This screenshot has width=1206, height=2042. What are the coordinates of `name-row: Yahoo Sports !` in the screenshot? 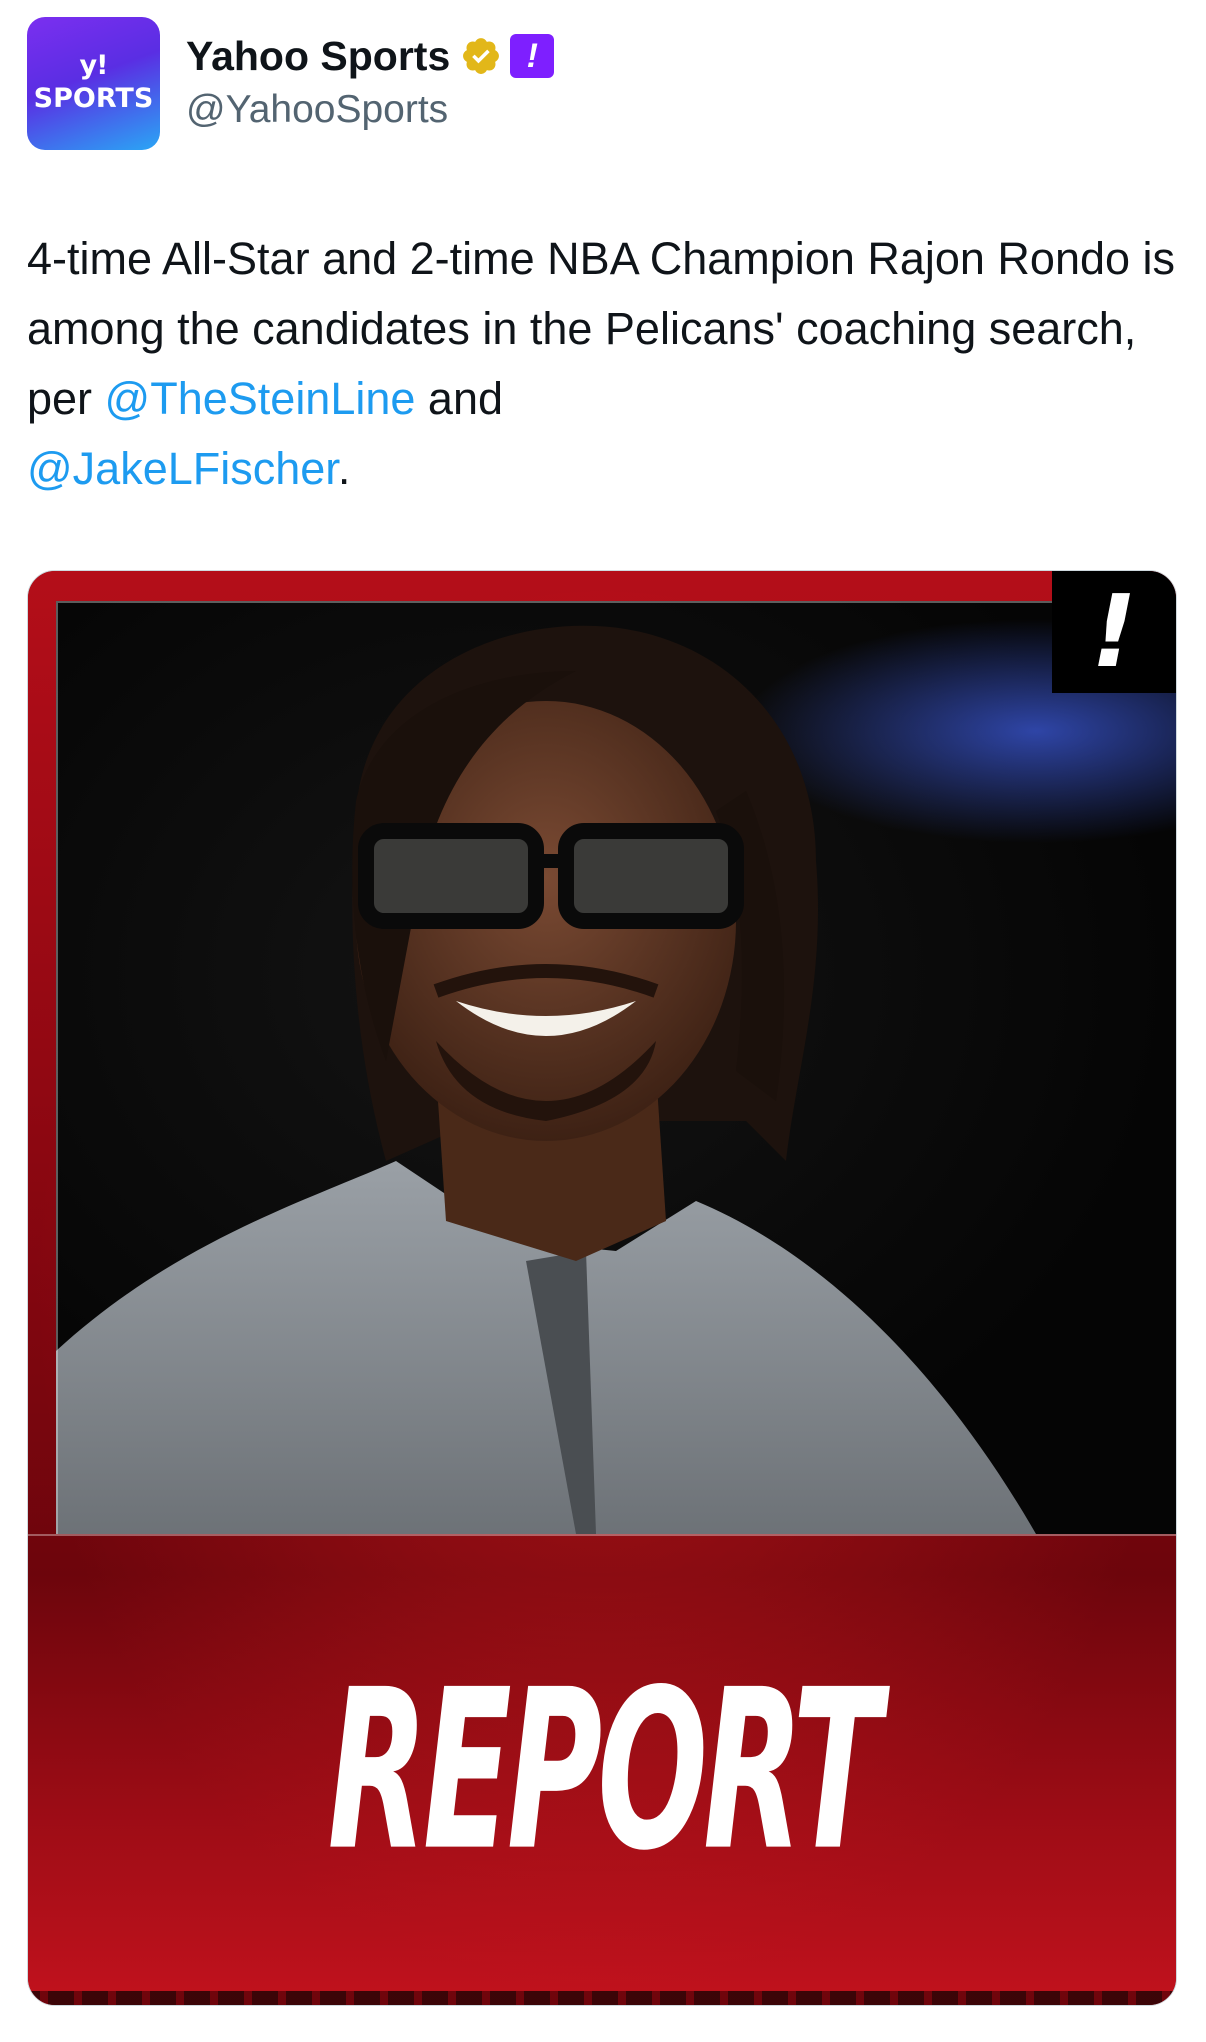 It's located at (370, 56).